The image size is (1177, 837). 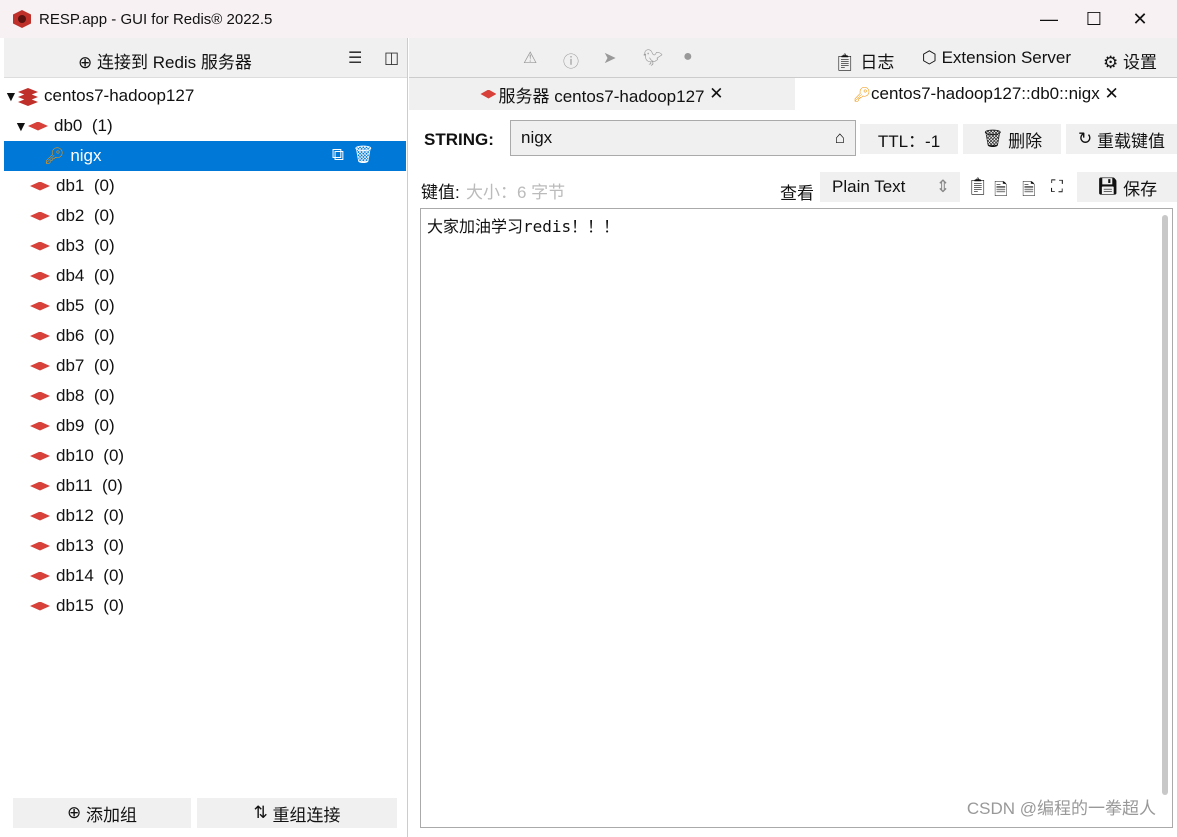 What do you see at coordinates (1094, 19) in the screenshot?
I see `maximize-button: ☐` at bounding box center [1094, 19].